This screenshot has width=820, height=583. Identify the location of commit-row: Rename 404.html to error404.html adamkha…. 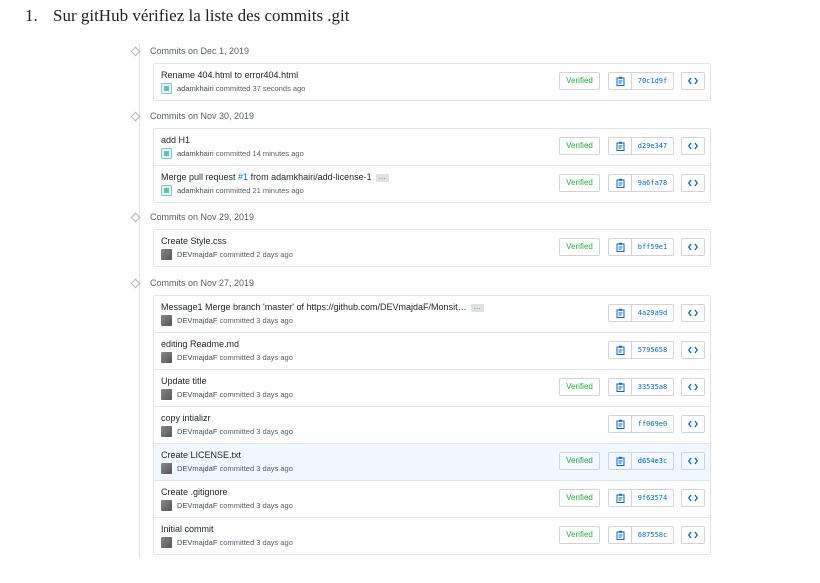
(432, 82).